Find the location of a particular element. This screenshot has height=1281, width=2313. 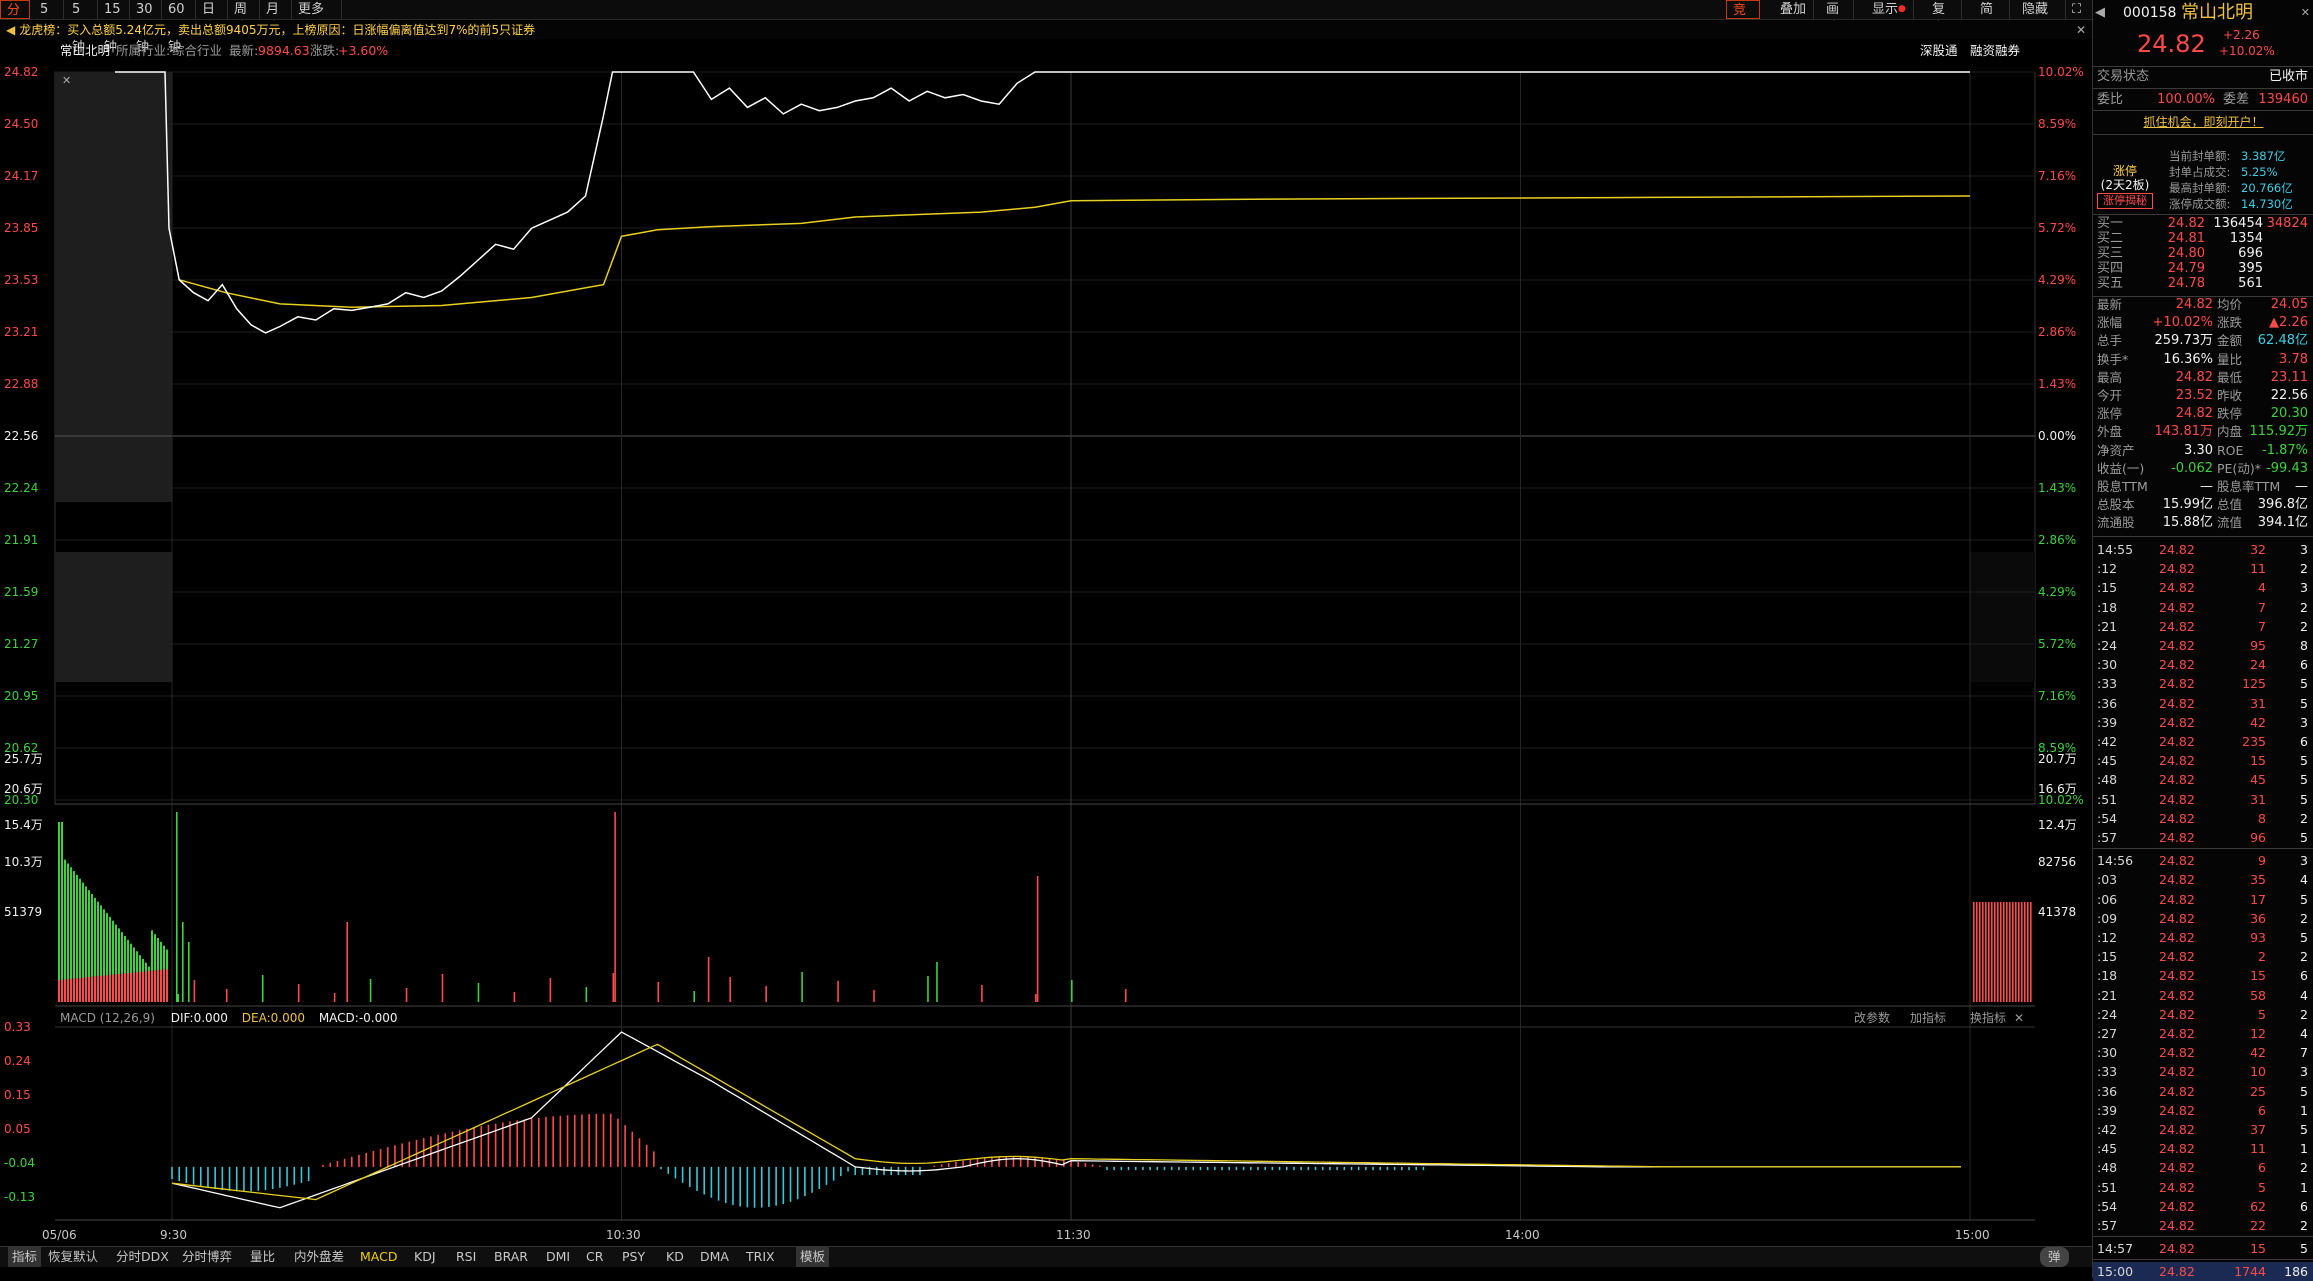

tick-row: :18 24.82 7 2 is located at coordinates (2203, 607).